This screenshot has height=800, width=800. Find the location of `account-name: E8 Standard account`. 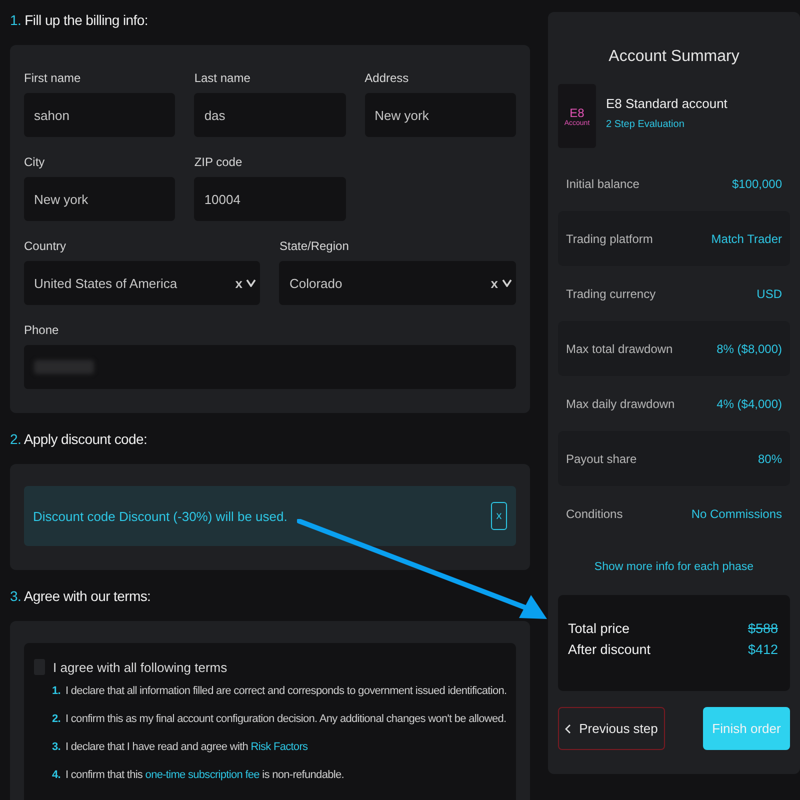

account-name: E8 Standard account is located at coordinates (667, 103).